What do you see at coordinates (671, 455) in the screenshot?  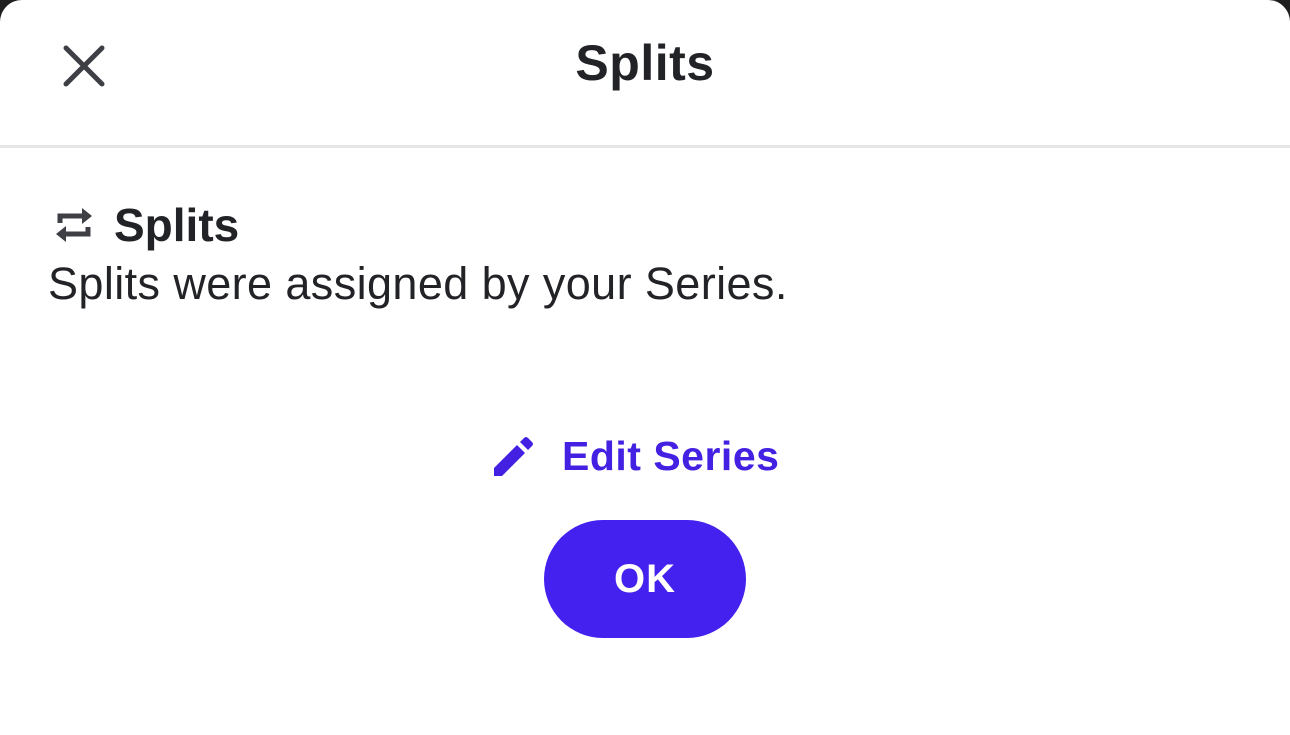 I see `edit-series-label: Edit Series` at bounding box center [671, 455].